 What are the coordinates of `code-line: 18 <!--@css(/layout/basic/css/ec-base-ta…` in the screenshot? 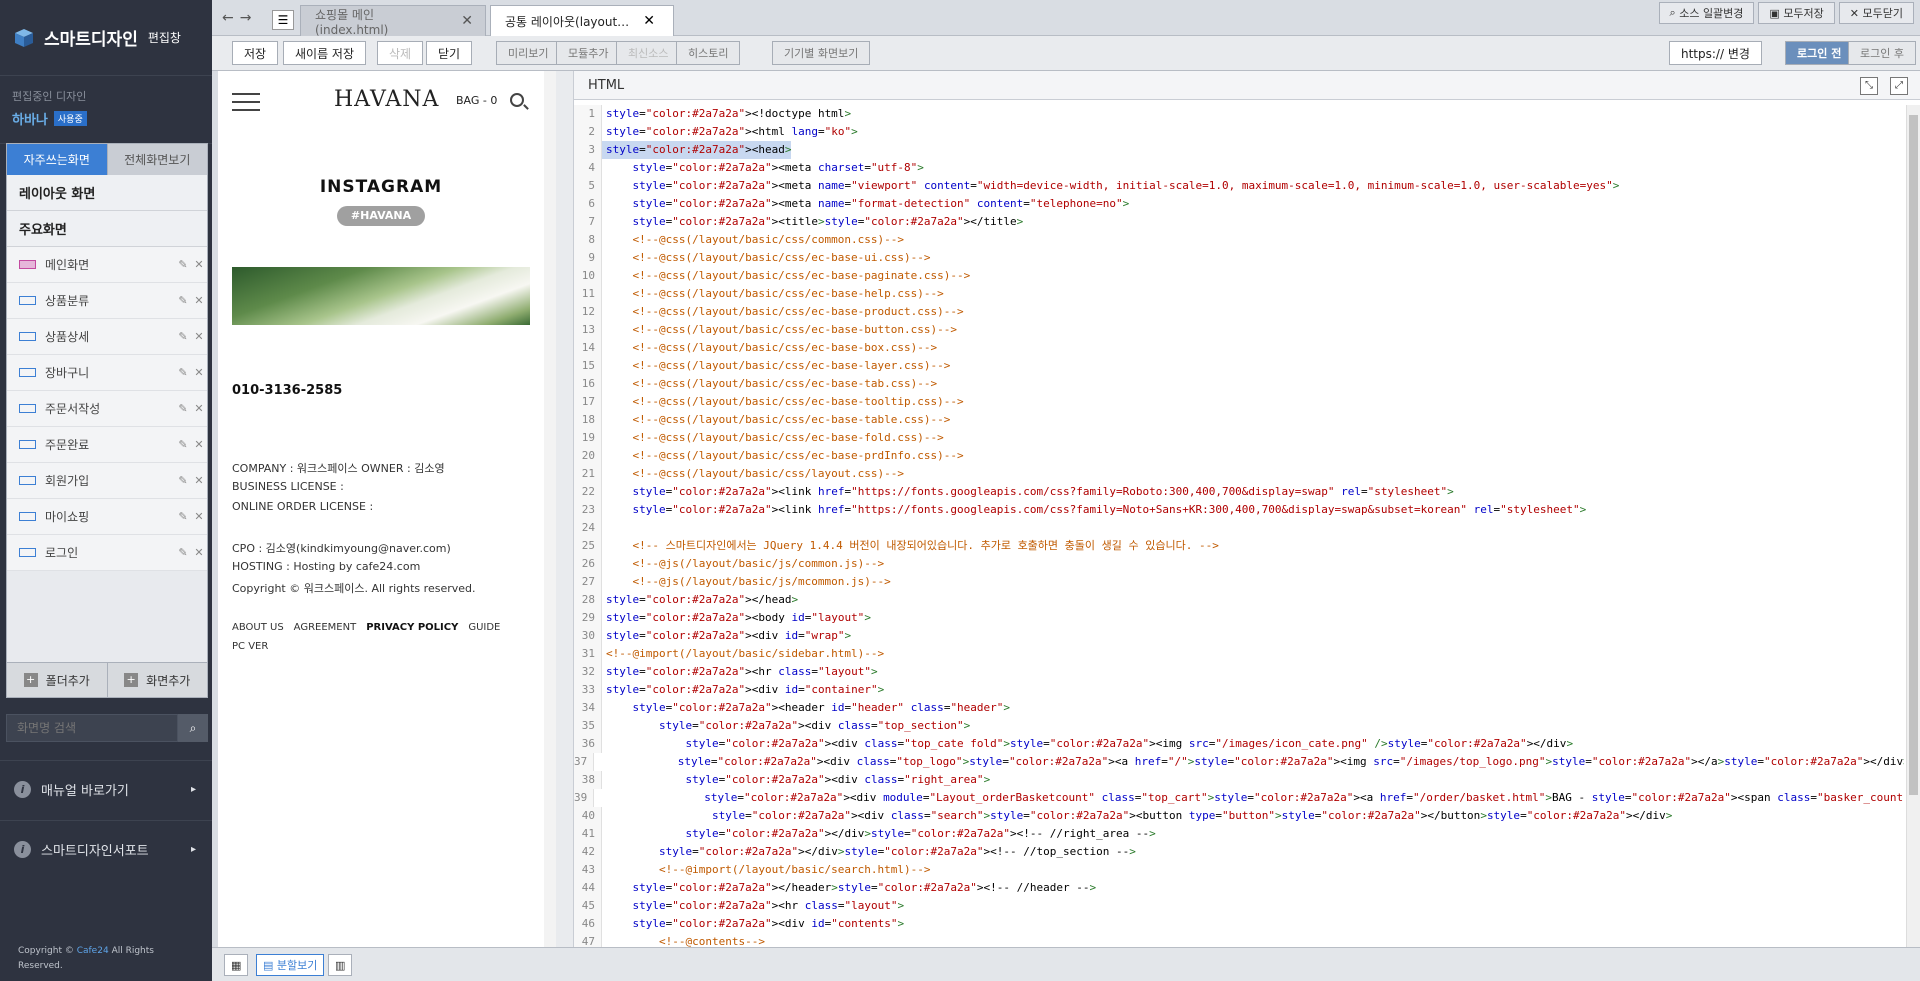 It's located at (1239, 420).